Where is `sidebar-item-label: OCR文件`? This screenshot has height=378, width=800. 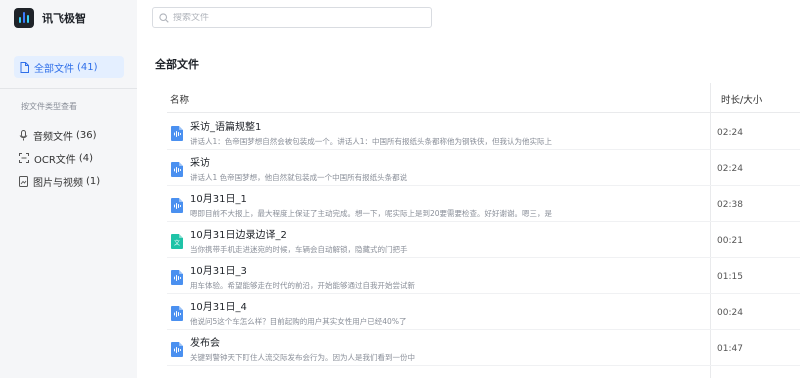
sidebar-item-label: OCR文件 is located at coordinates (55, 160).